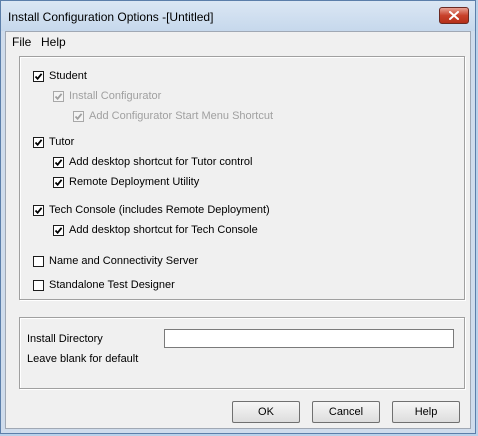 This screenshot has width=478, height=436. What do you see at coordinates (266, 412) in the screenshot?
I see `ok-button: OK` at bounding box center [266, 412].